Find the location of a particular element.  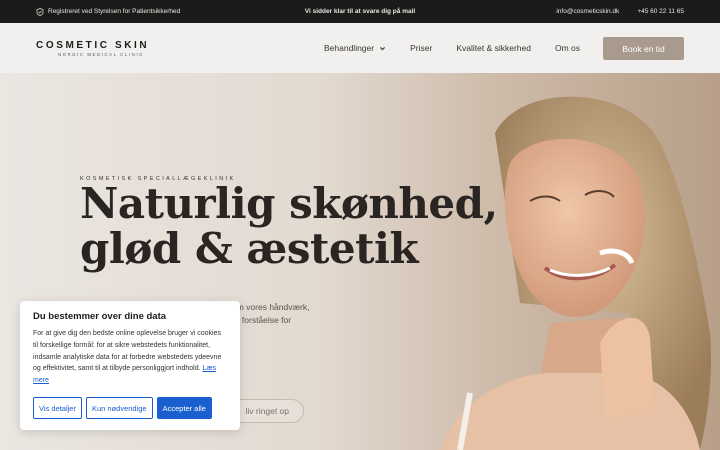

nav-item-priser: Priser is located at coordinates (421, 48).